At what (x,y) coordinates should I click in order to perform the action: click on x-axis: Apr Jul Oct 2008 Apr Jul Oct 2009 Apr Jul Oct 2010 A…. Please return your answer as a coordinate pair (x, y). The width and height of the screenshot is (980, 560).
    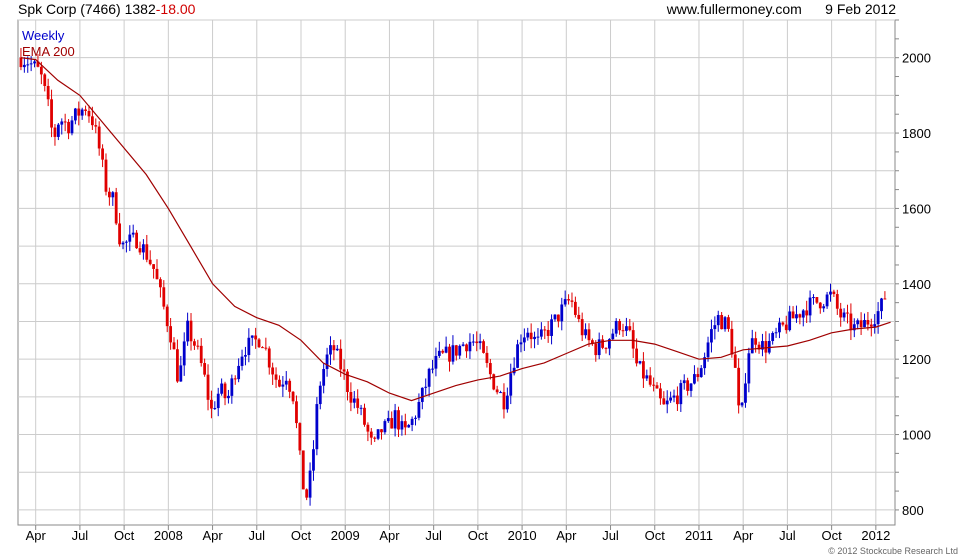
    Looking at the image, I should click on (458, 534).